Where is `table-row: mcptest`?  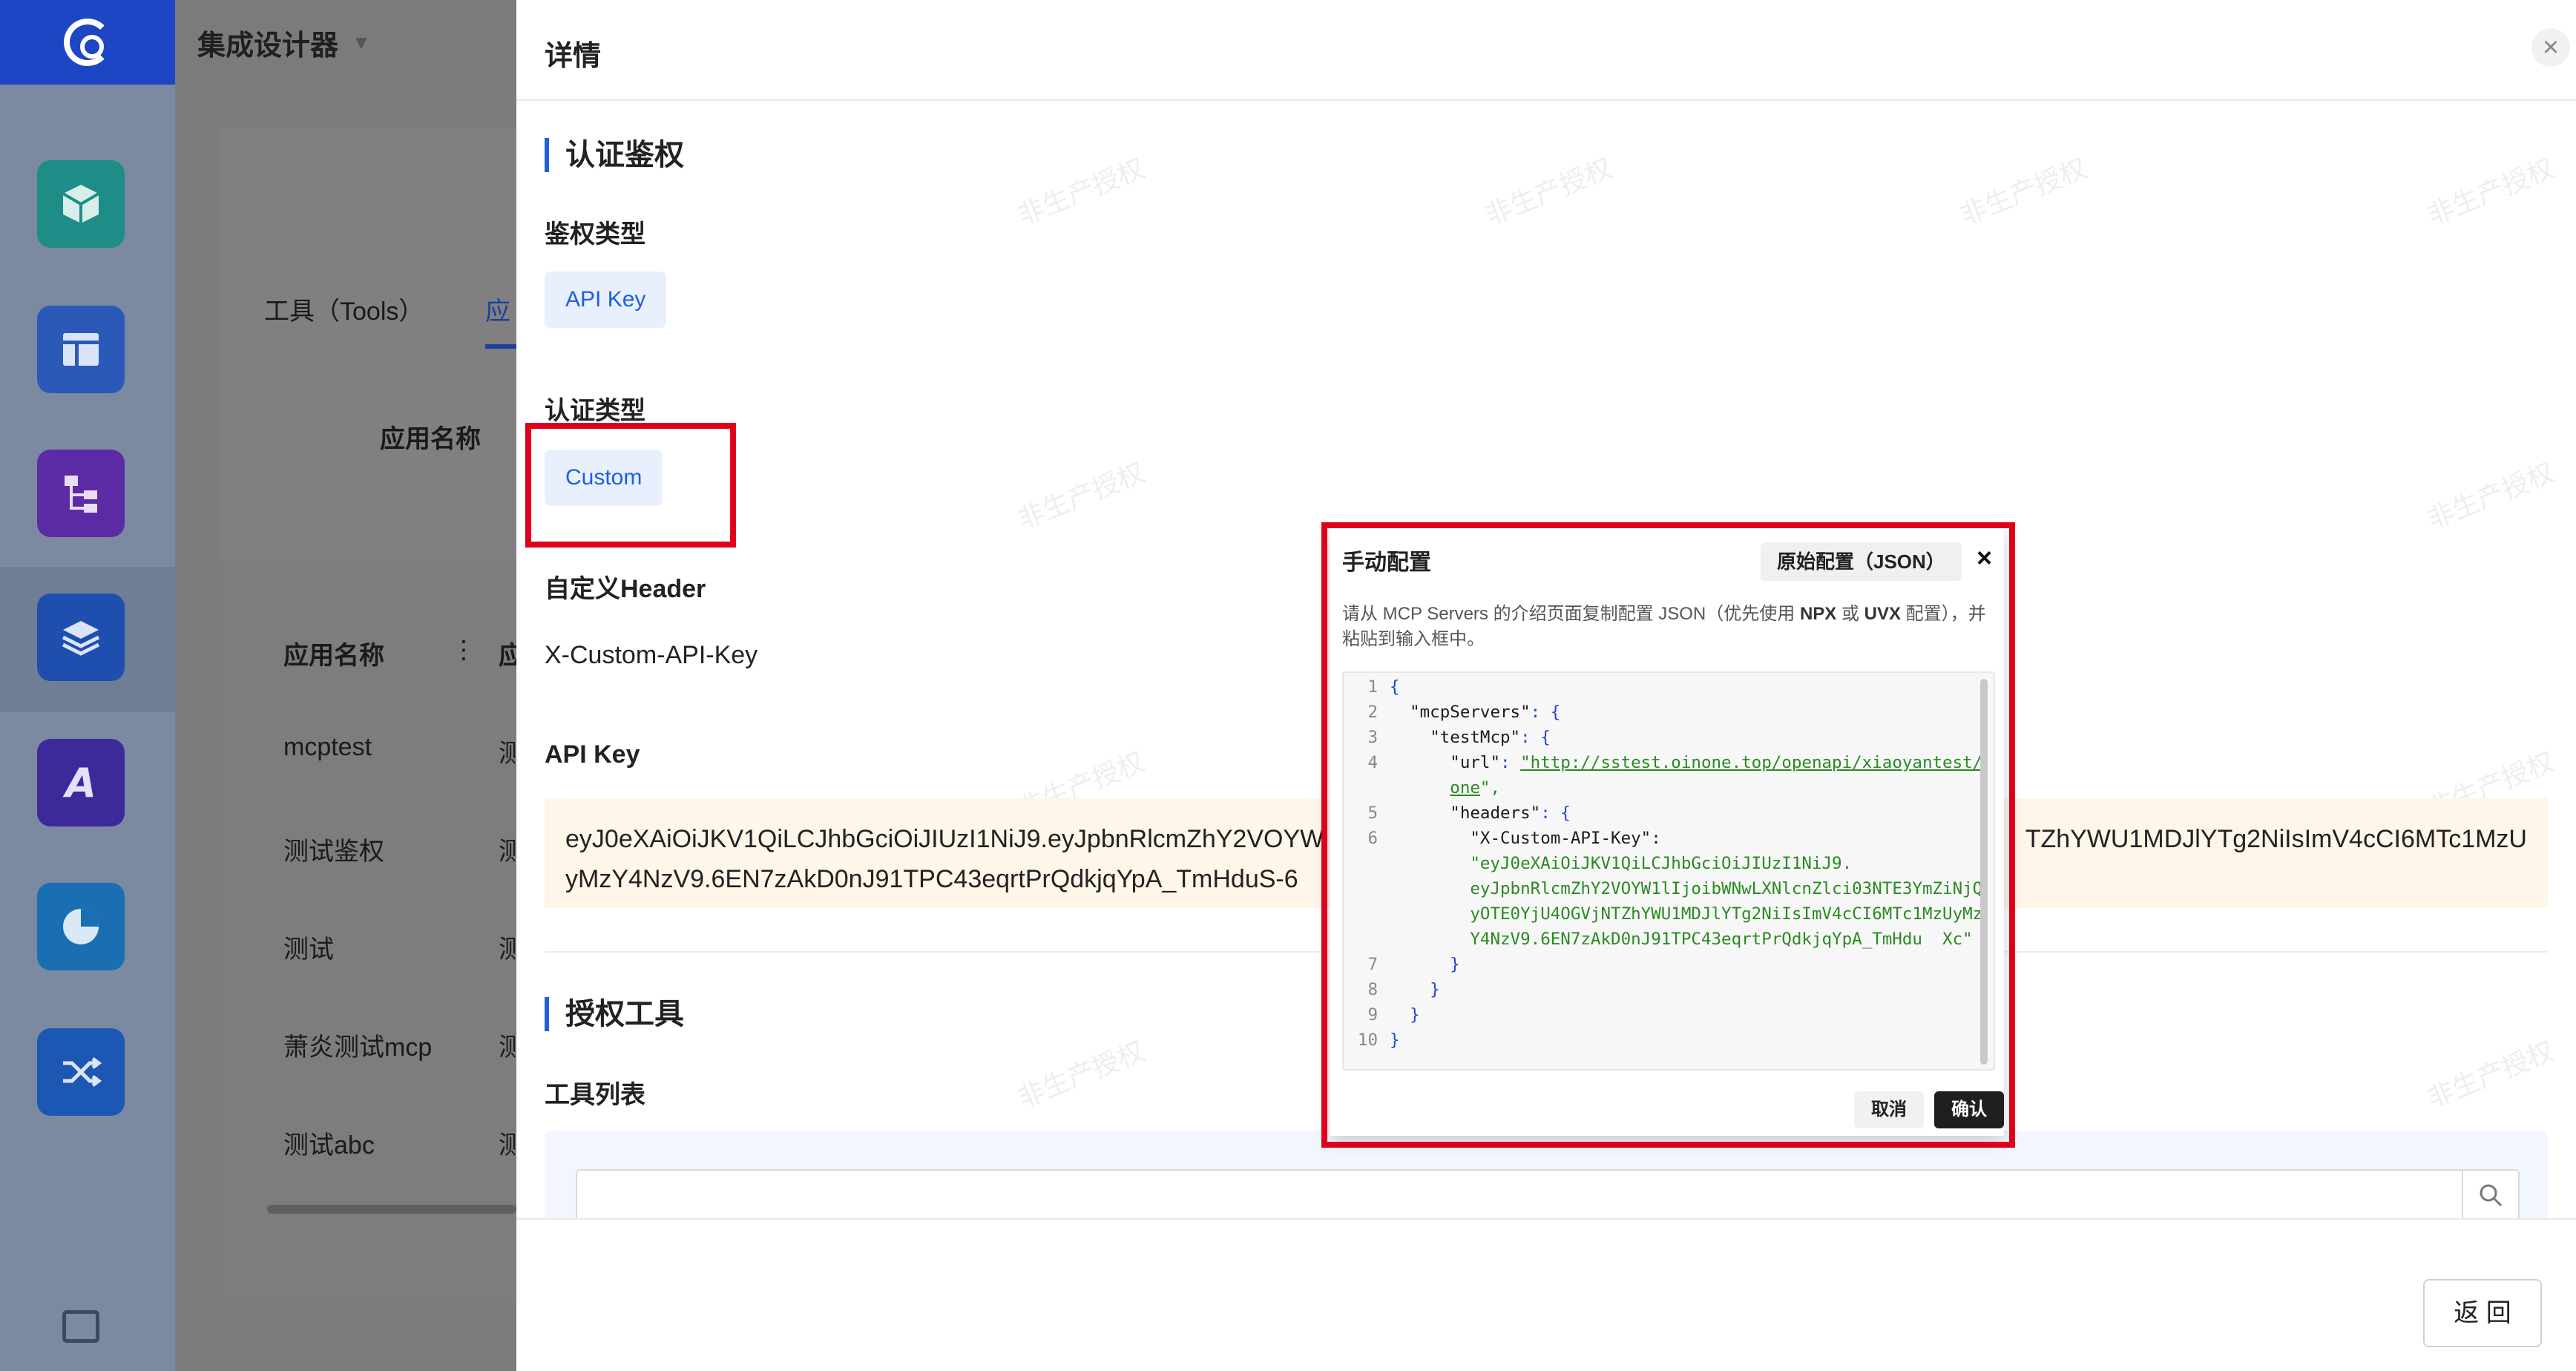
table-row: mcptest is located at coordinates (327, 748).